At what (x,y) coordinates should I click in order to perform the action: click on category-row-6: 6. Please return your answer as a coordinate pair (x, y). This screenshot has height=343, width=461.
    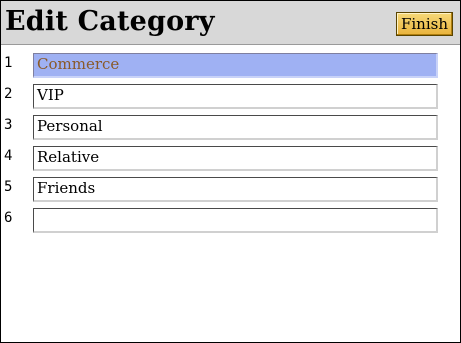
    Looking at the image, I should click on (230, 221).